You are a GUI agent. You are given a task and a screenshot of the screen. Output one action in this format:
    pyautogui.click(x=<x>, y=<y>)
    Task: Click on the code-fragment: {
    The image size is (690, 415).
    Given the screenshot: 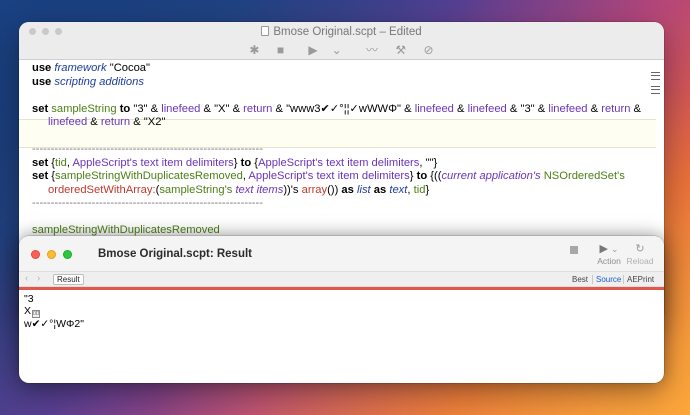 What is the action you would take?
    pyautogui.click(x=52, y=176)
    